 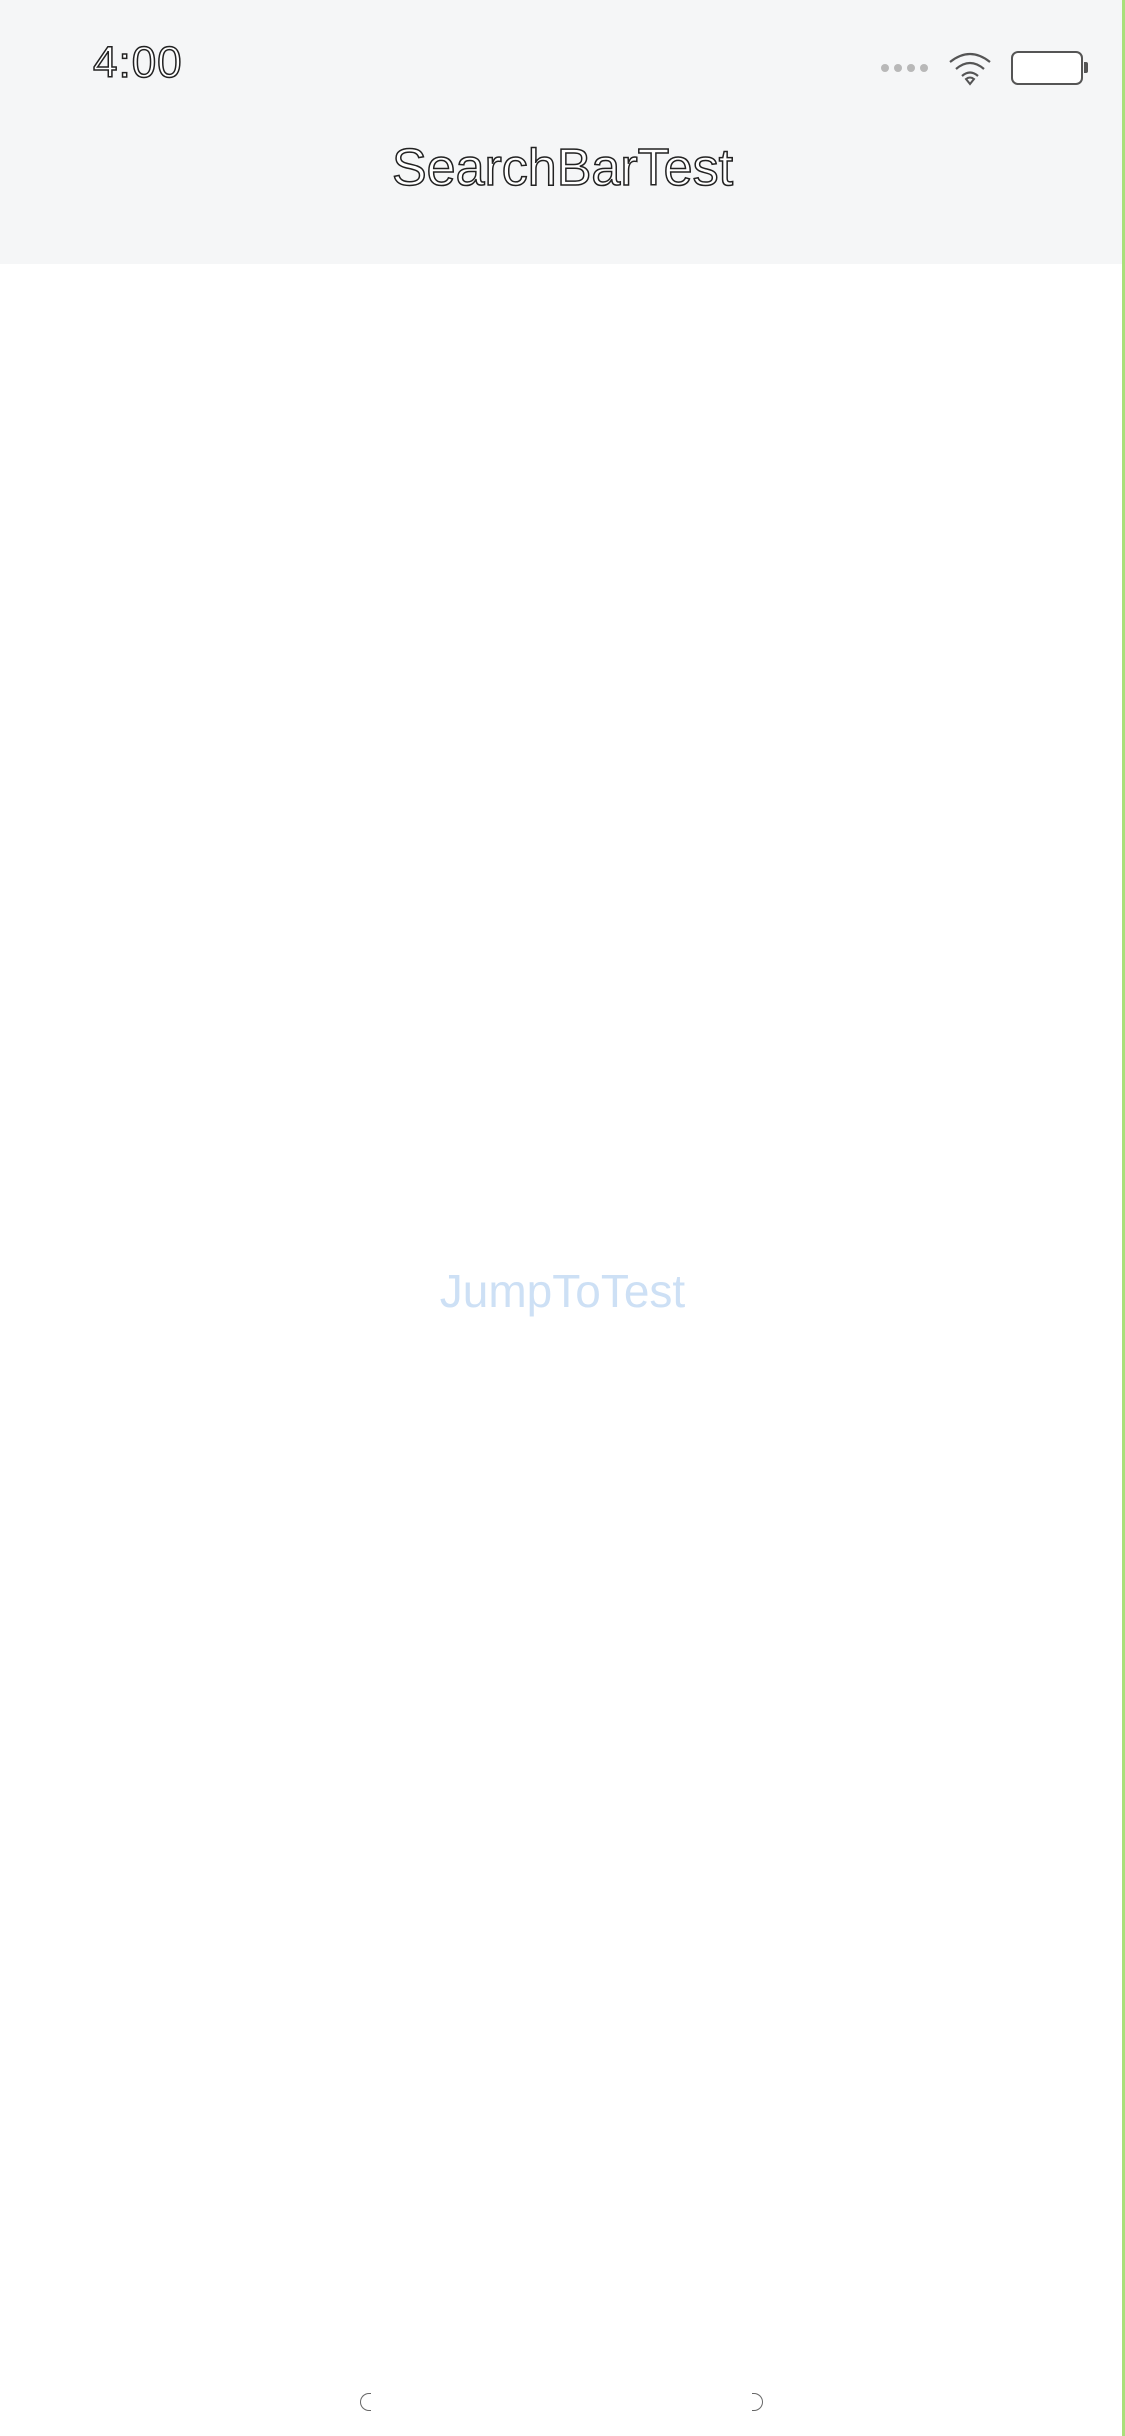 What do you see at coordinates (562, 168) in the screenshot?
I see `nav-title: SearchBarTest` at bounding box center [562, 168].